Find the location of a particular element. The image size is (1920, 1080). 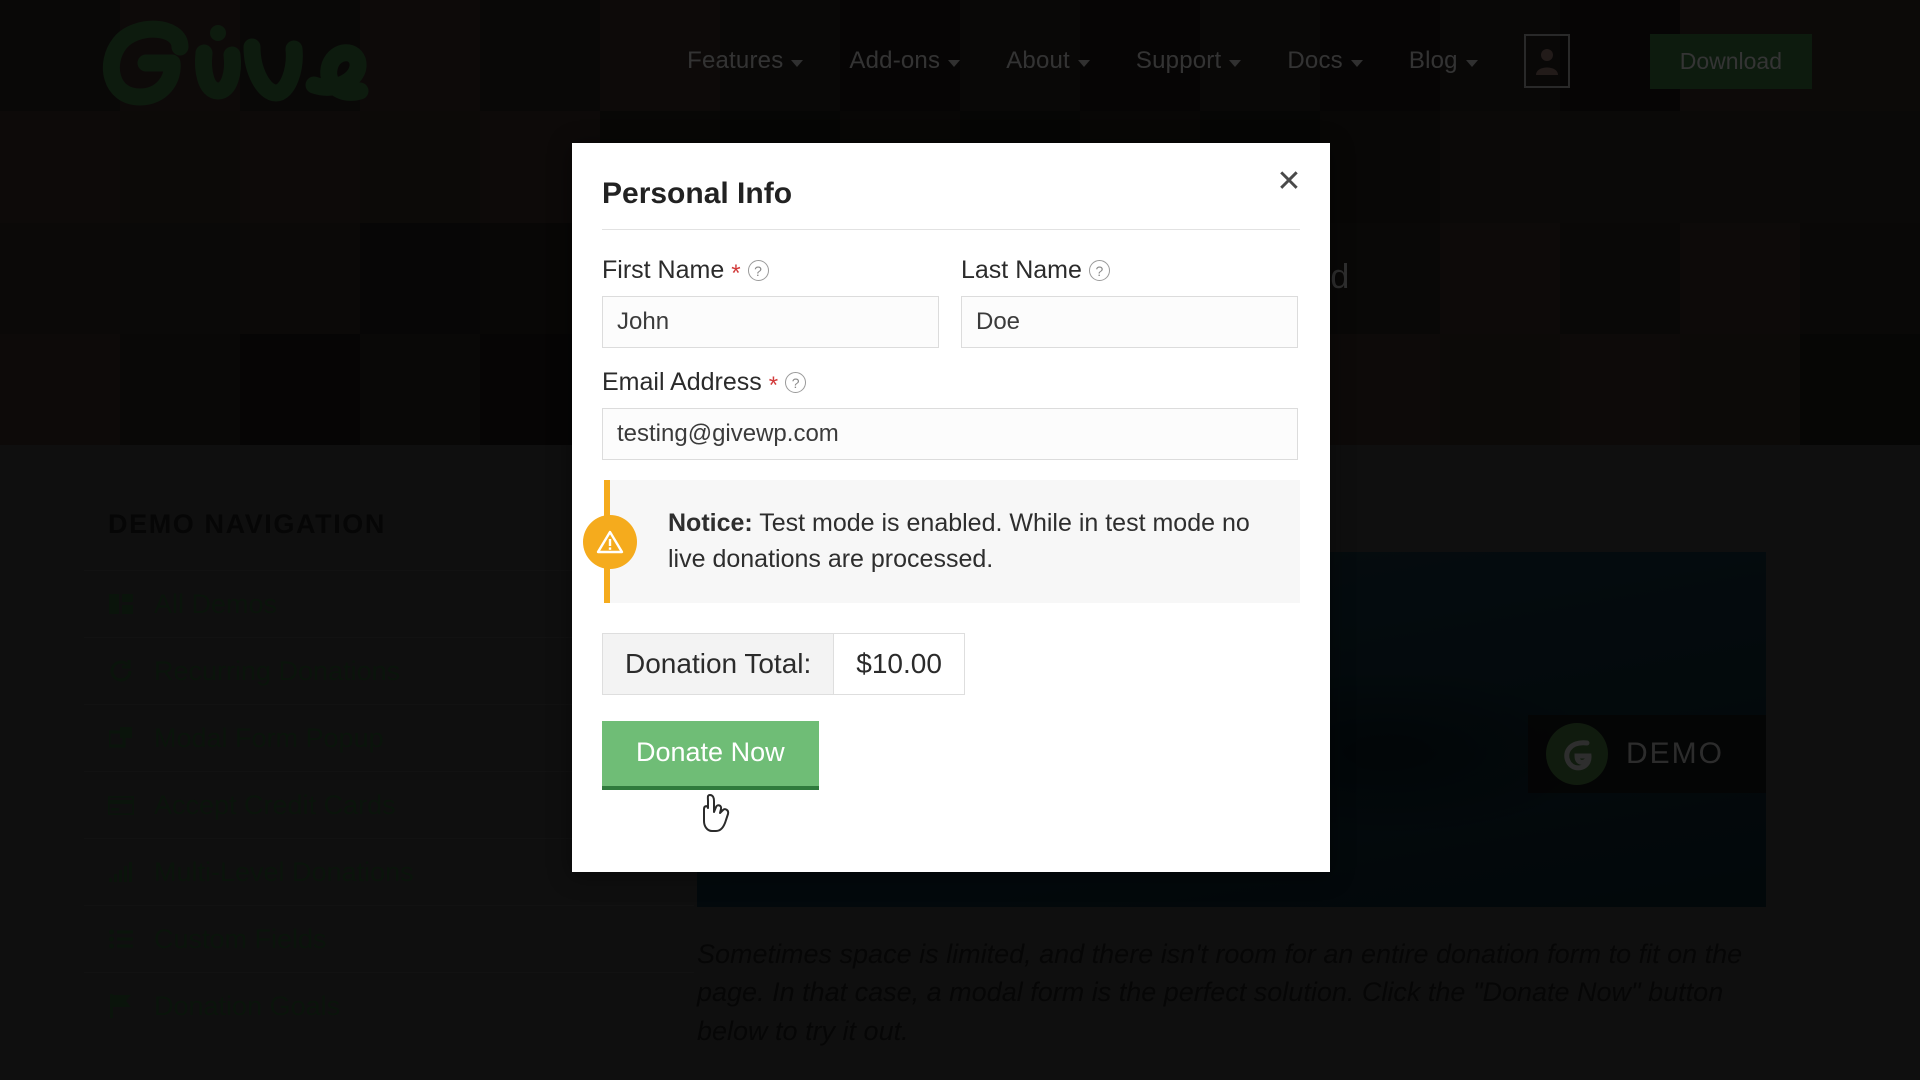

first-name-label-row: First Name * ? is located at coordinates (770, 270).